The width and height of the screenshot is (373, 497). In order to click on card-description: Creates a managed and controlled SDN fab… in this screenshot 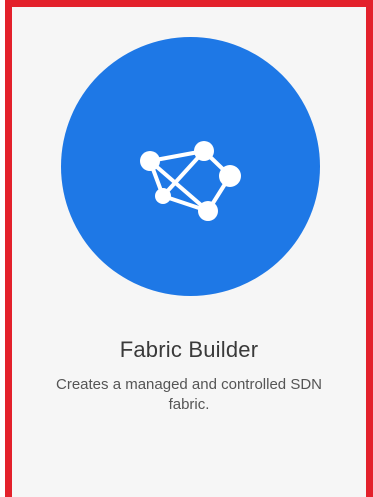, I will do `click(189, 394)`.